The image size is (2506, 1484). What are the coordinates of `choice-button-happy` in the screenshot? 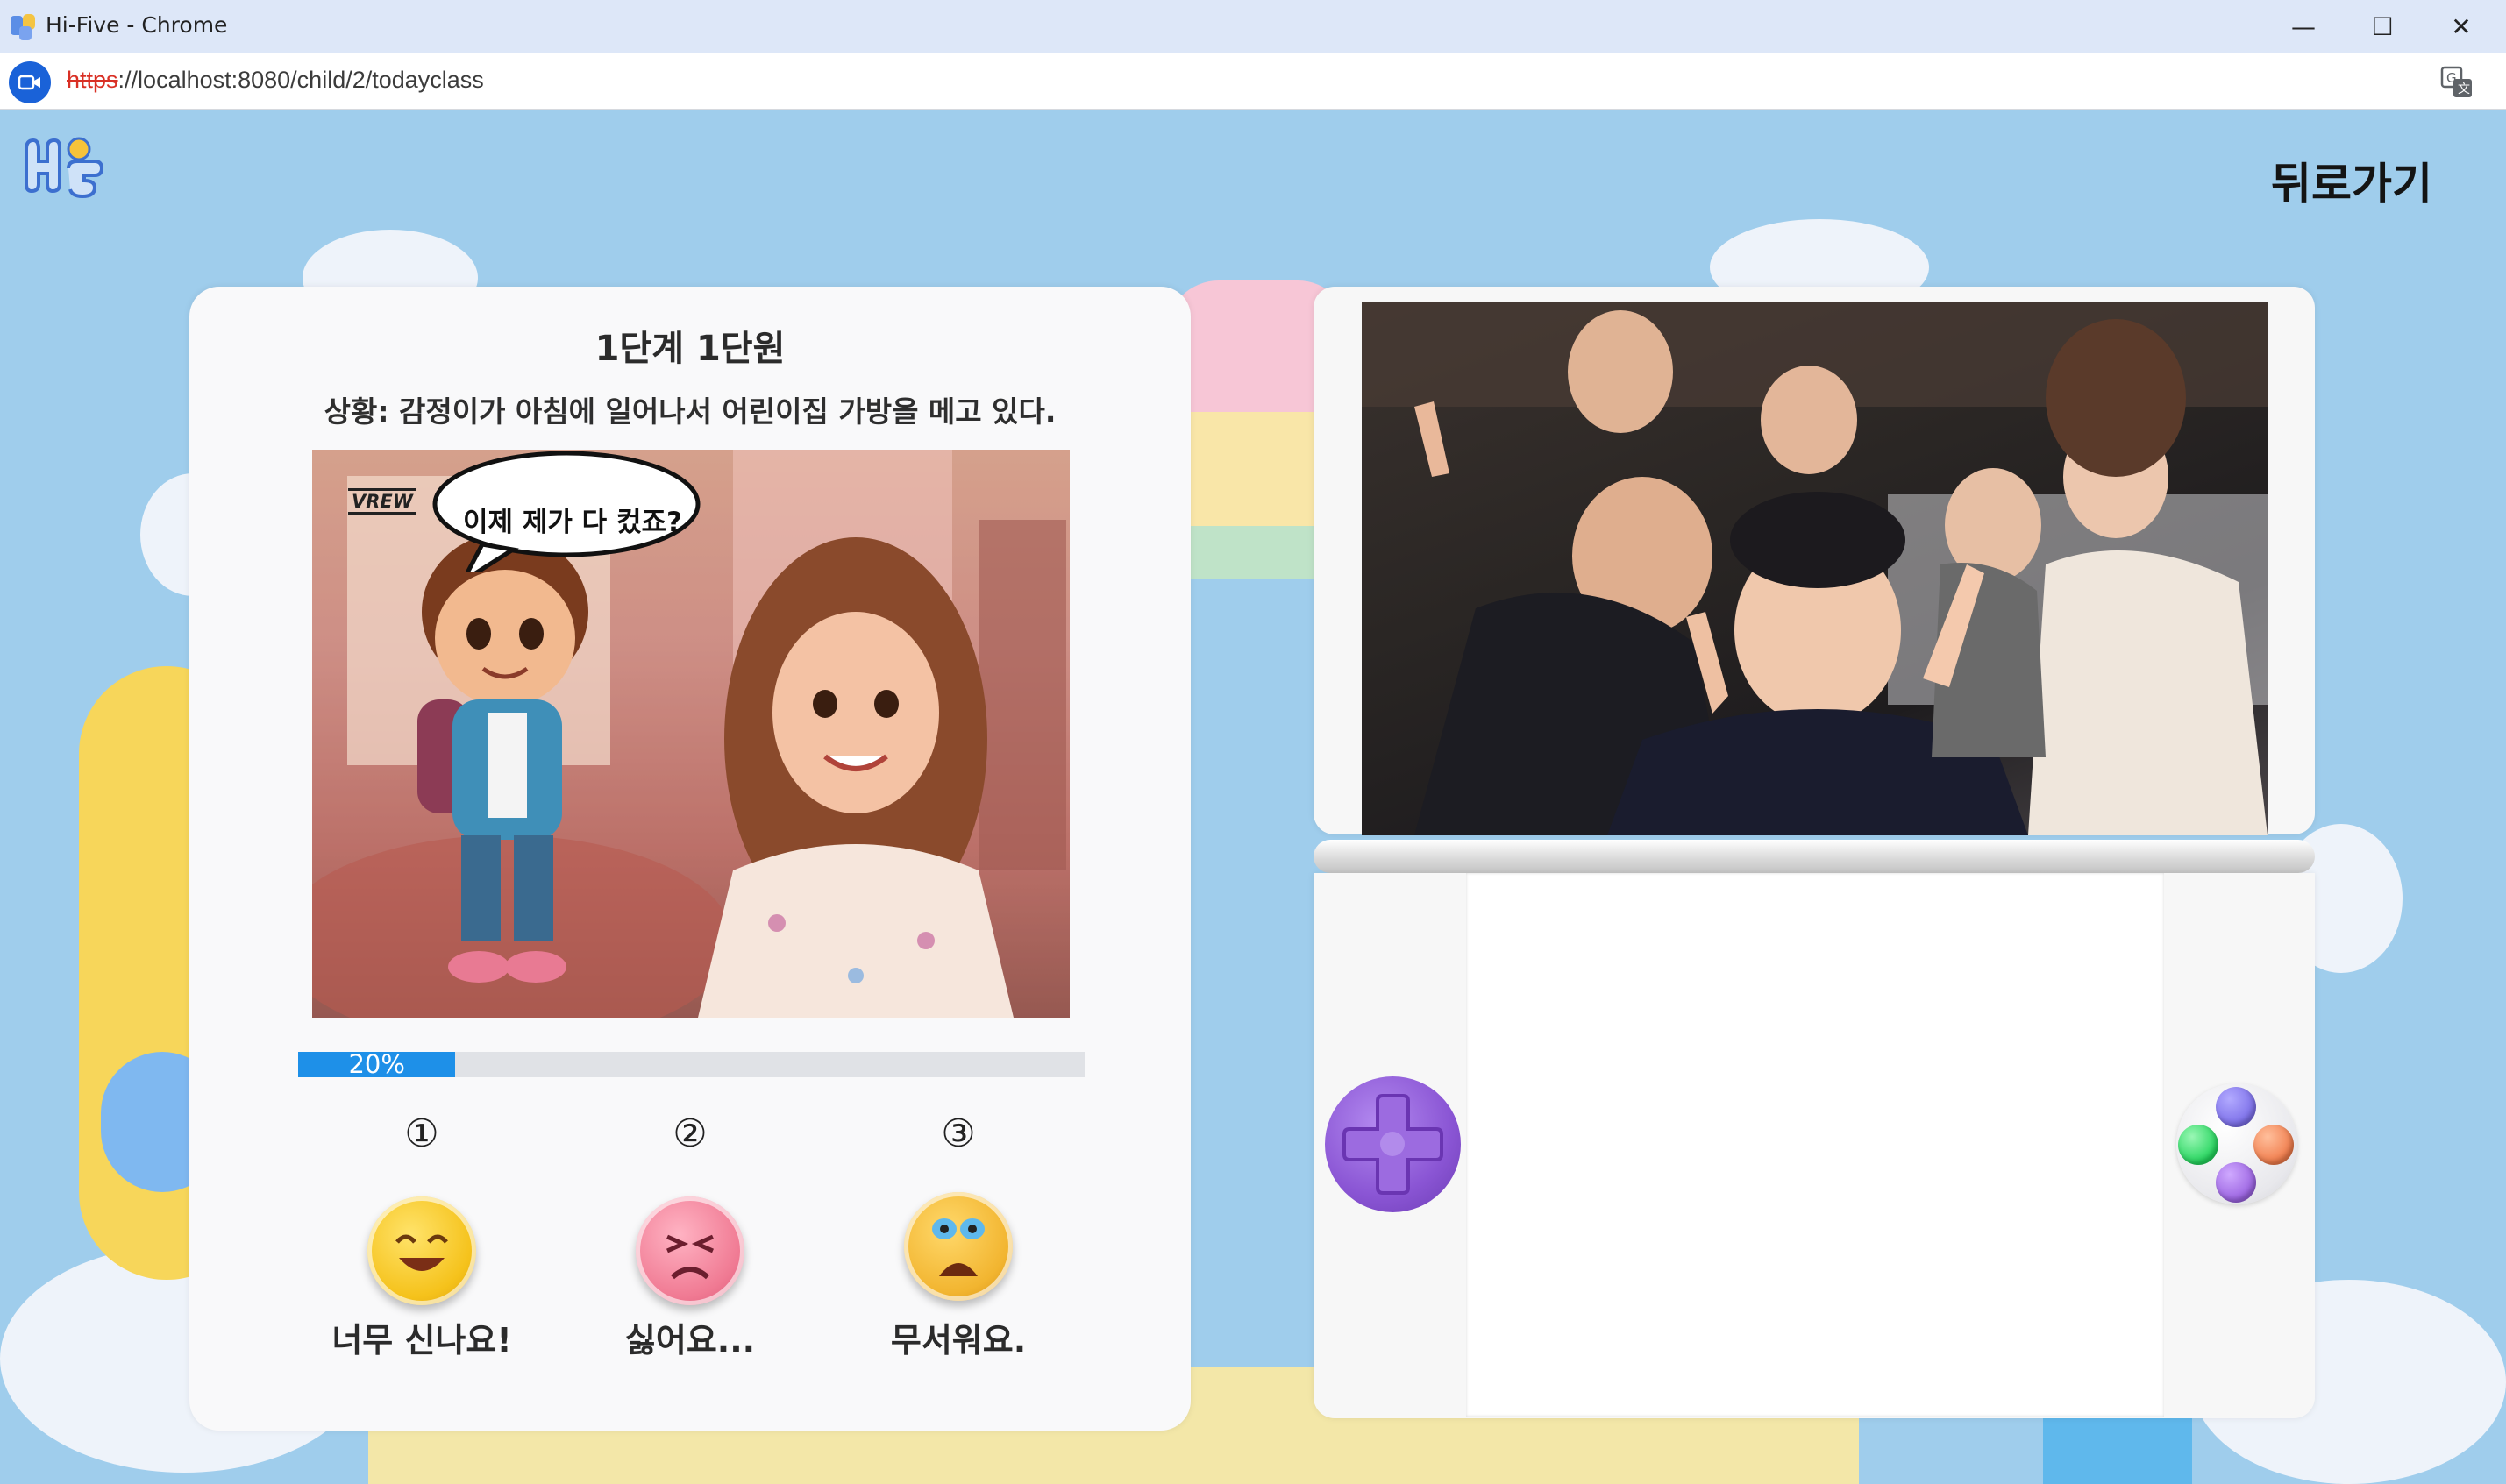 It's located at (421, 1250).